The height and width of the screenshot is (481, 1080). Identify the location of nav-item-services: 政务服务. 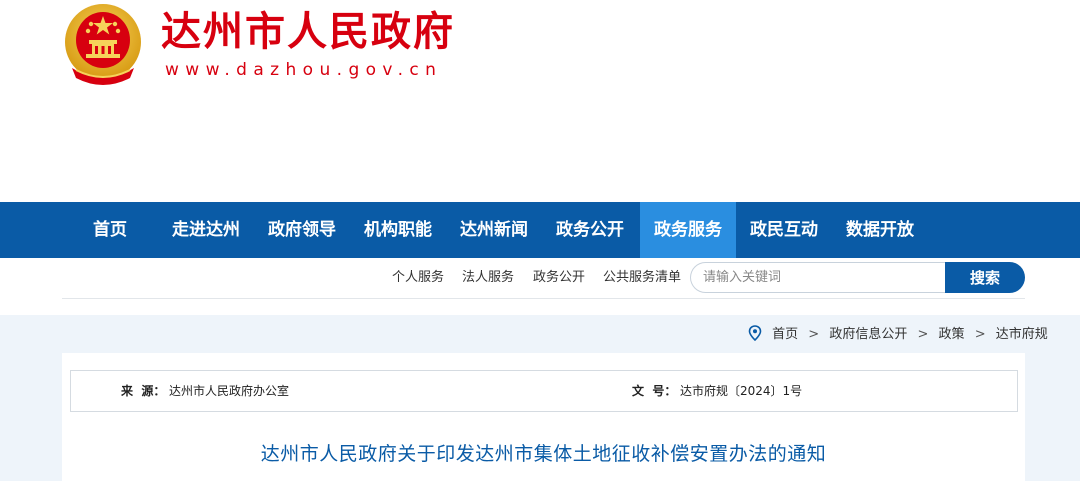
(688, 230).